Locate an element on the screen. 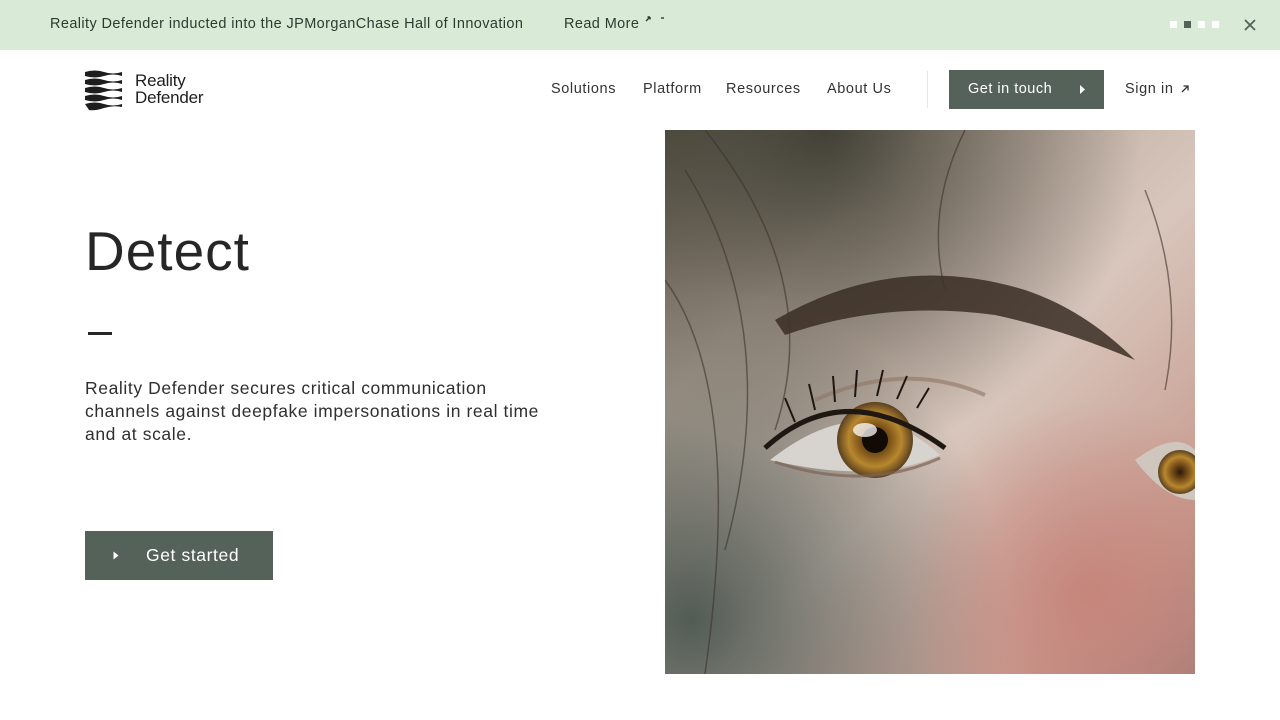 This screenshot has height=720, width=1280. get-in-touch-label: Get in touch is located at coordinates (1010, 89).